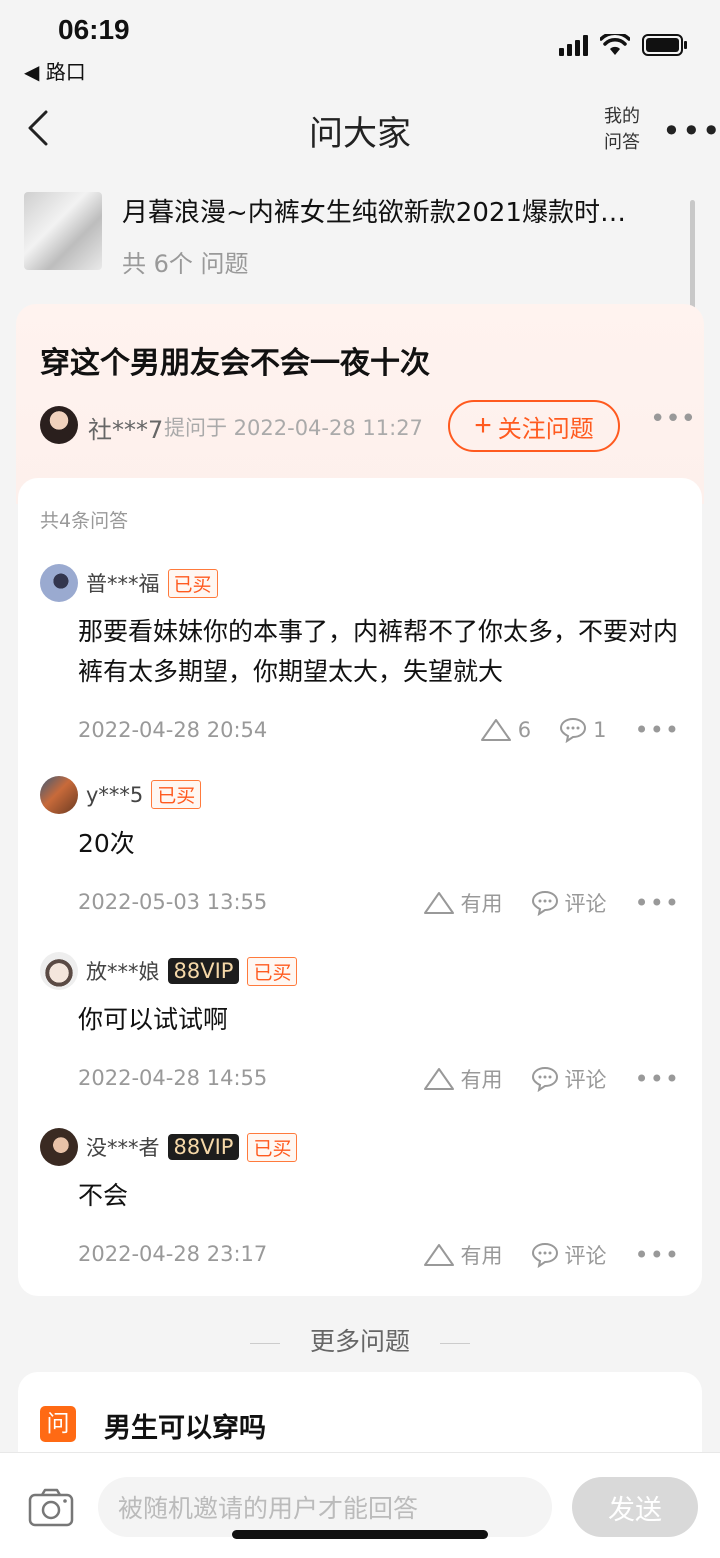 This screenshot has width=720, height=1558. I want to click on comment-count: 1, so click(600, 730).